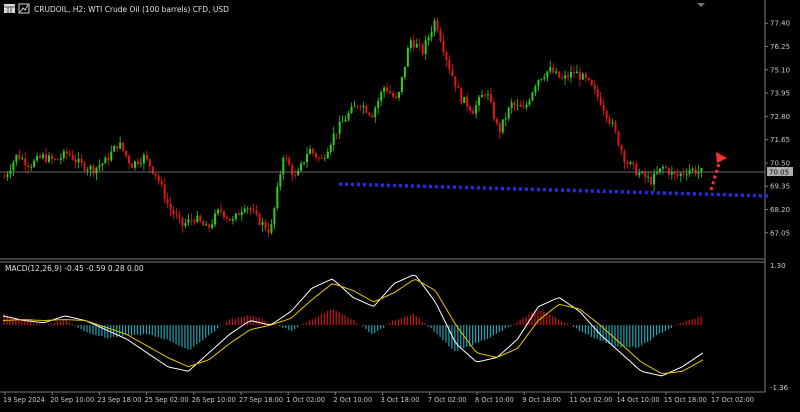  Describe the element at coordinates (778, 266) in the screenshot. I see `macd-axis-top-label: 1.30` at that location.